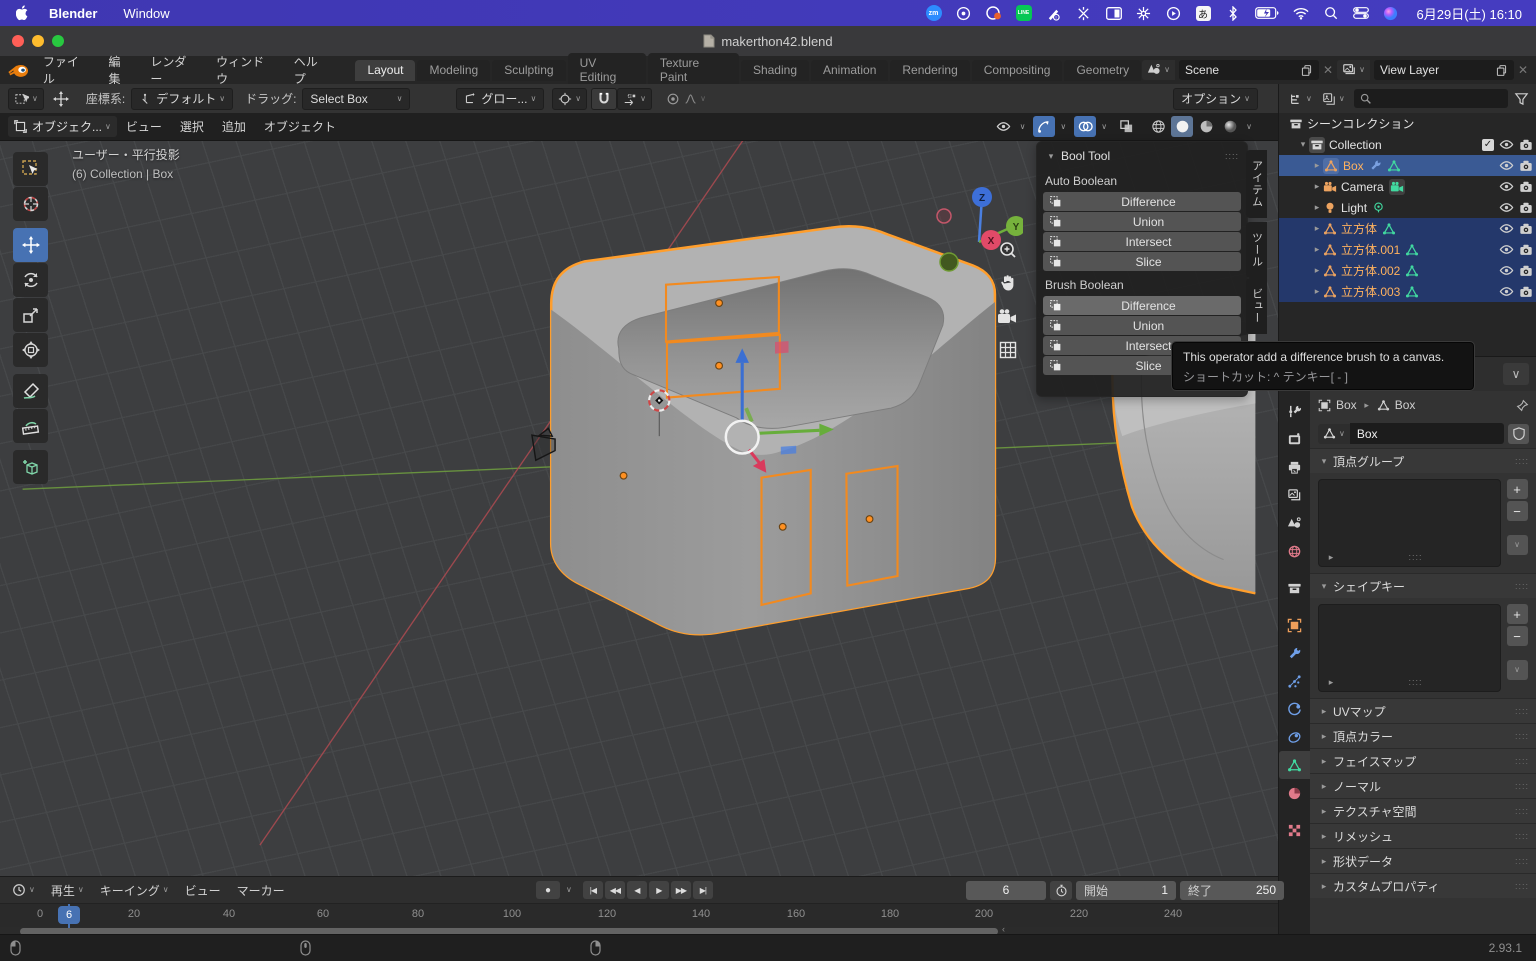  What do you see at coordinates (1294, 439) in the screenshot?
I see `tab-render` at bounding box center [1294, 439].